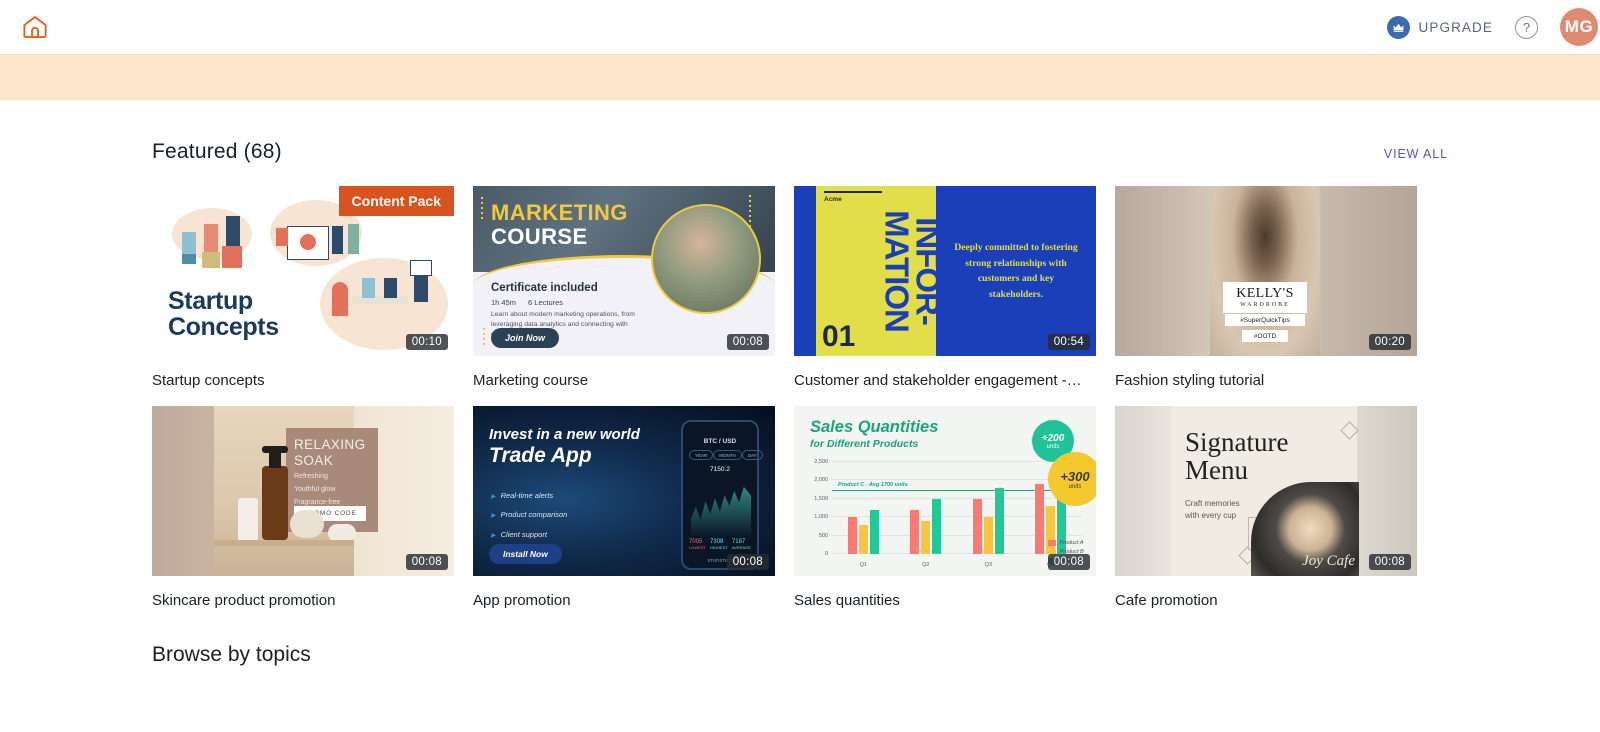 This screenshot has height=732, width=1600. I want to click on featured-section-header: Featured (68) VIEW ALL, so click(800, 152).